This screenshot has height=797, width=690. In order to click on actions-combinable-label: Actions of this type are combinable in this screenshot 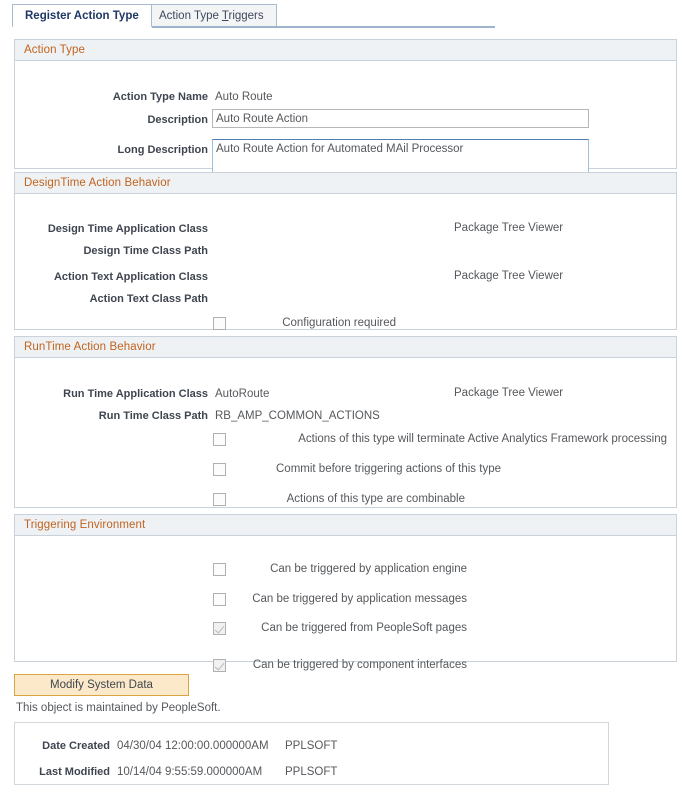, I will do `click(375, 499)`.